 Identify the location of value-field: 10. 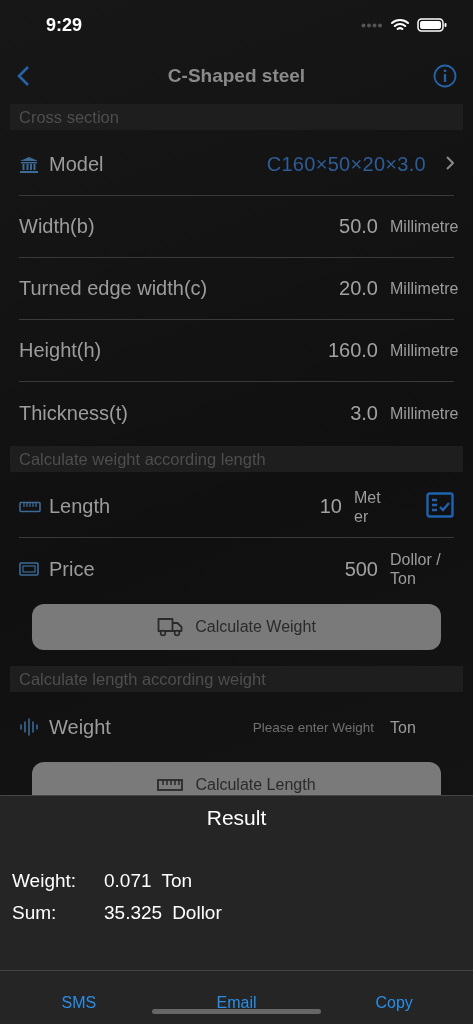
(330, 506).